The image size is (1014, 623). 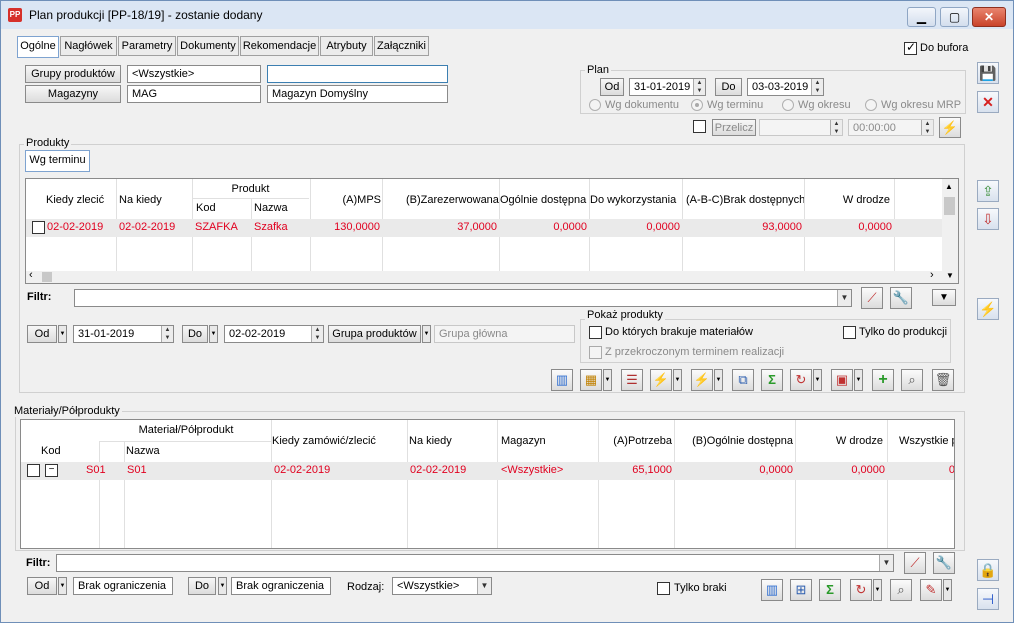 I want to click on col-mat-na-kiedy: Na kiedy, so click(x=430, y=441).